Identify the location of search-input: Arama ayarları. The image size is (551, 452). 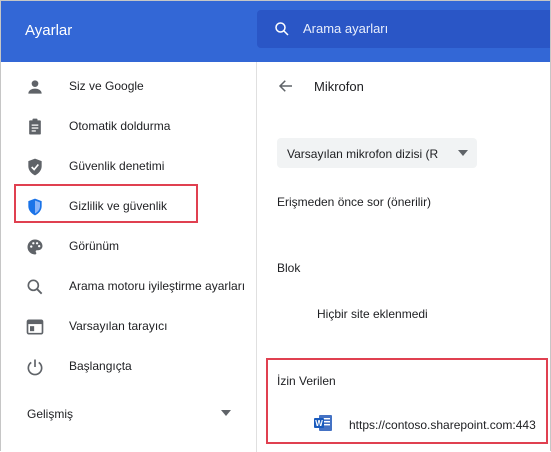
(345, 28).